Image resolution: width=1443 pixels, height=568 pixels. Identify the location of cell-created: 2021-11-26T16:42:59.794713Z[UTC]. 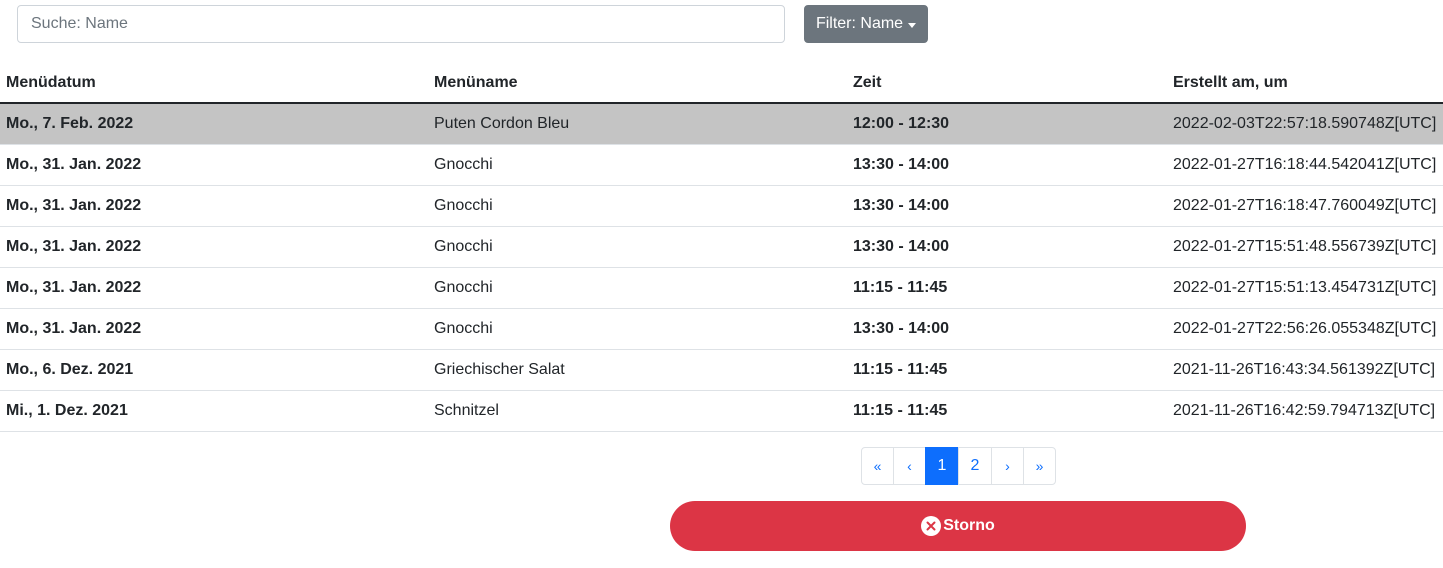
(1305, 411).